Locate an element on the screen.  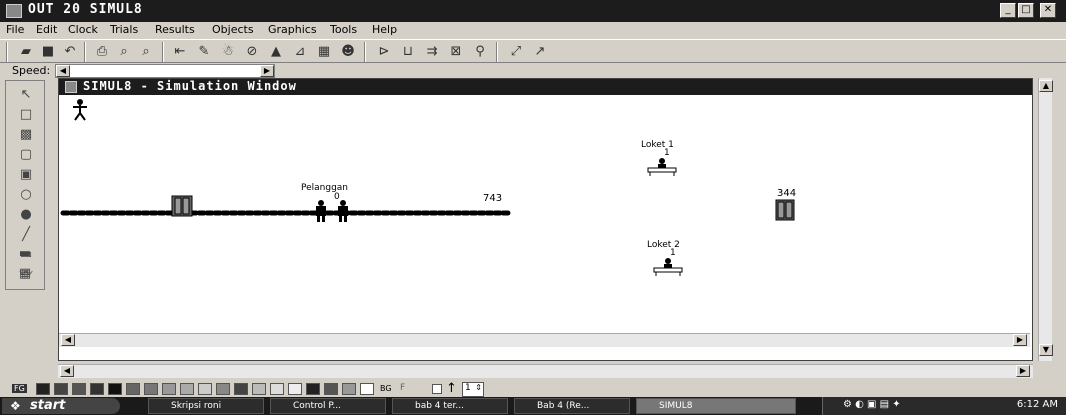
filled-ellipse-icon: ● is located at coordinates (26, 214).